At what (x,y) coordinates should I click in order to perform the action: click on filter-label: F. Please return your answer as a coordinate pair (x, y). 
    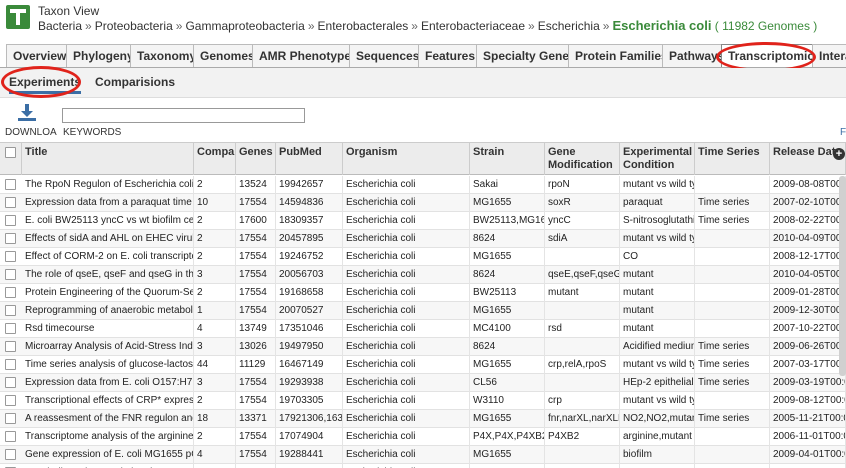
    Looking at the image, I should click on (843, 132).